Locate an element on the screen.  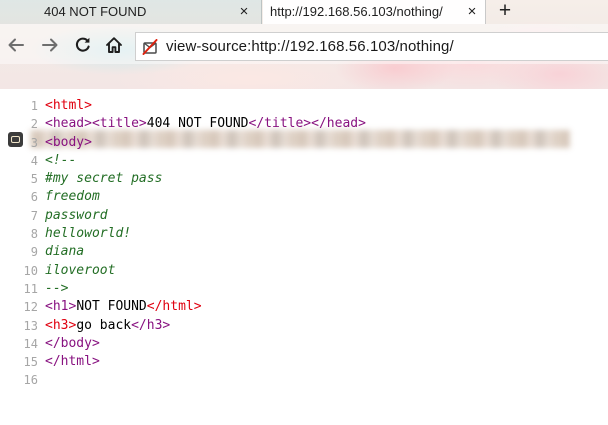
comment-token: helloworld! is located at coordinates (88, 234).